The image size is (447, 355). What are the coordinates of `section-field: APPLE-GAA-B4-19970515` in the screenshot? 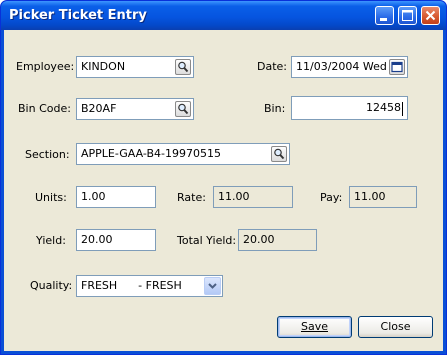 It's located at (183, 154).